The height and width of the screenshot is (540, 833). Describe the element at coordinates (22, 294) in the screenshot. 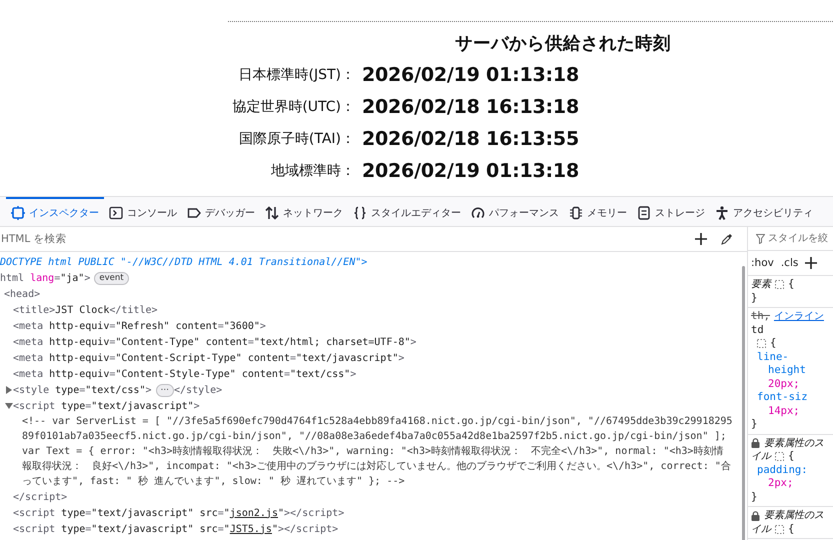

I see `markup-line: <head>` at that location.